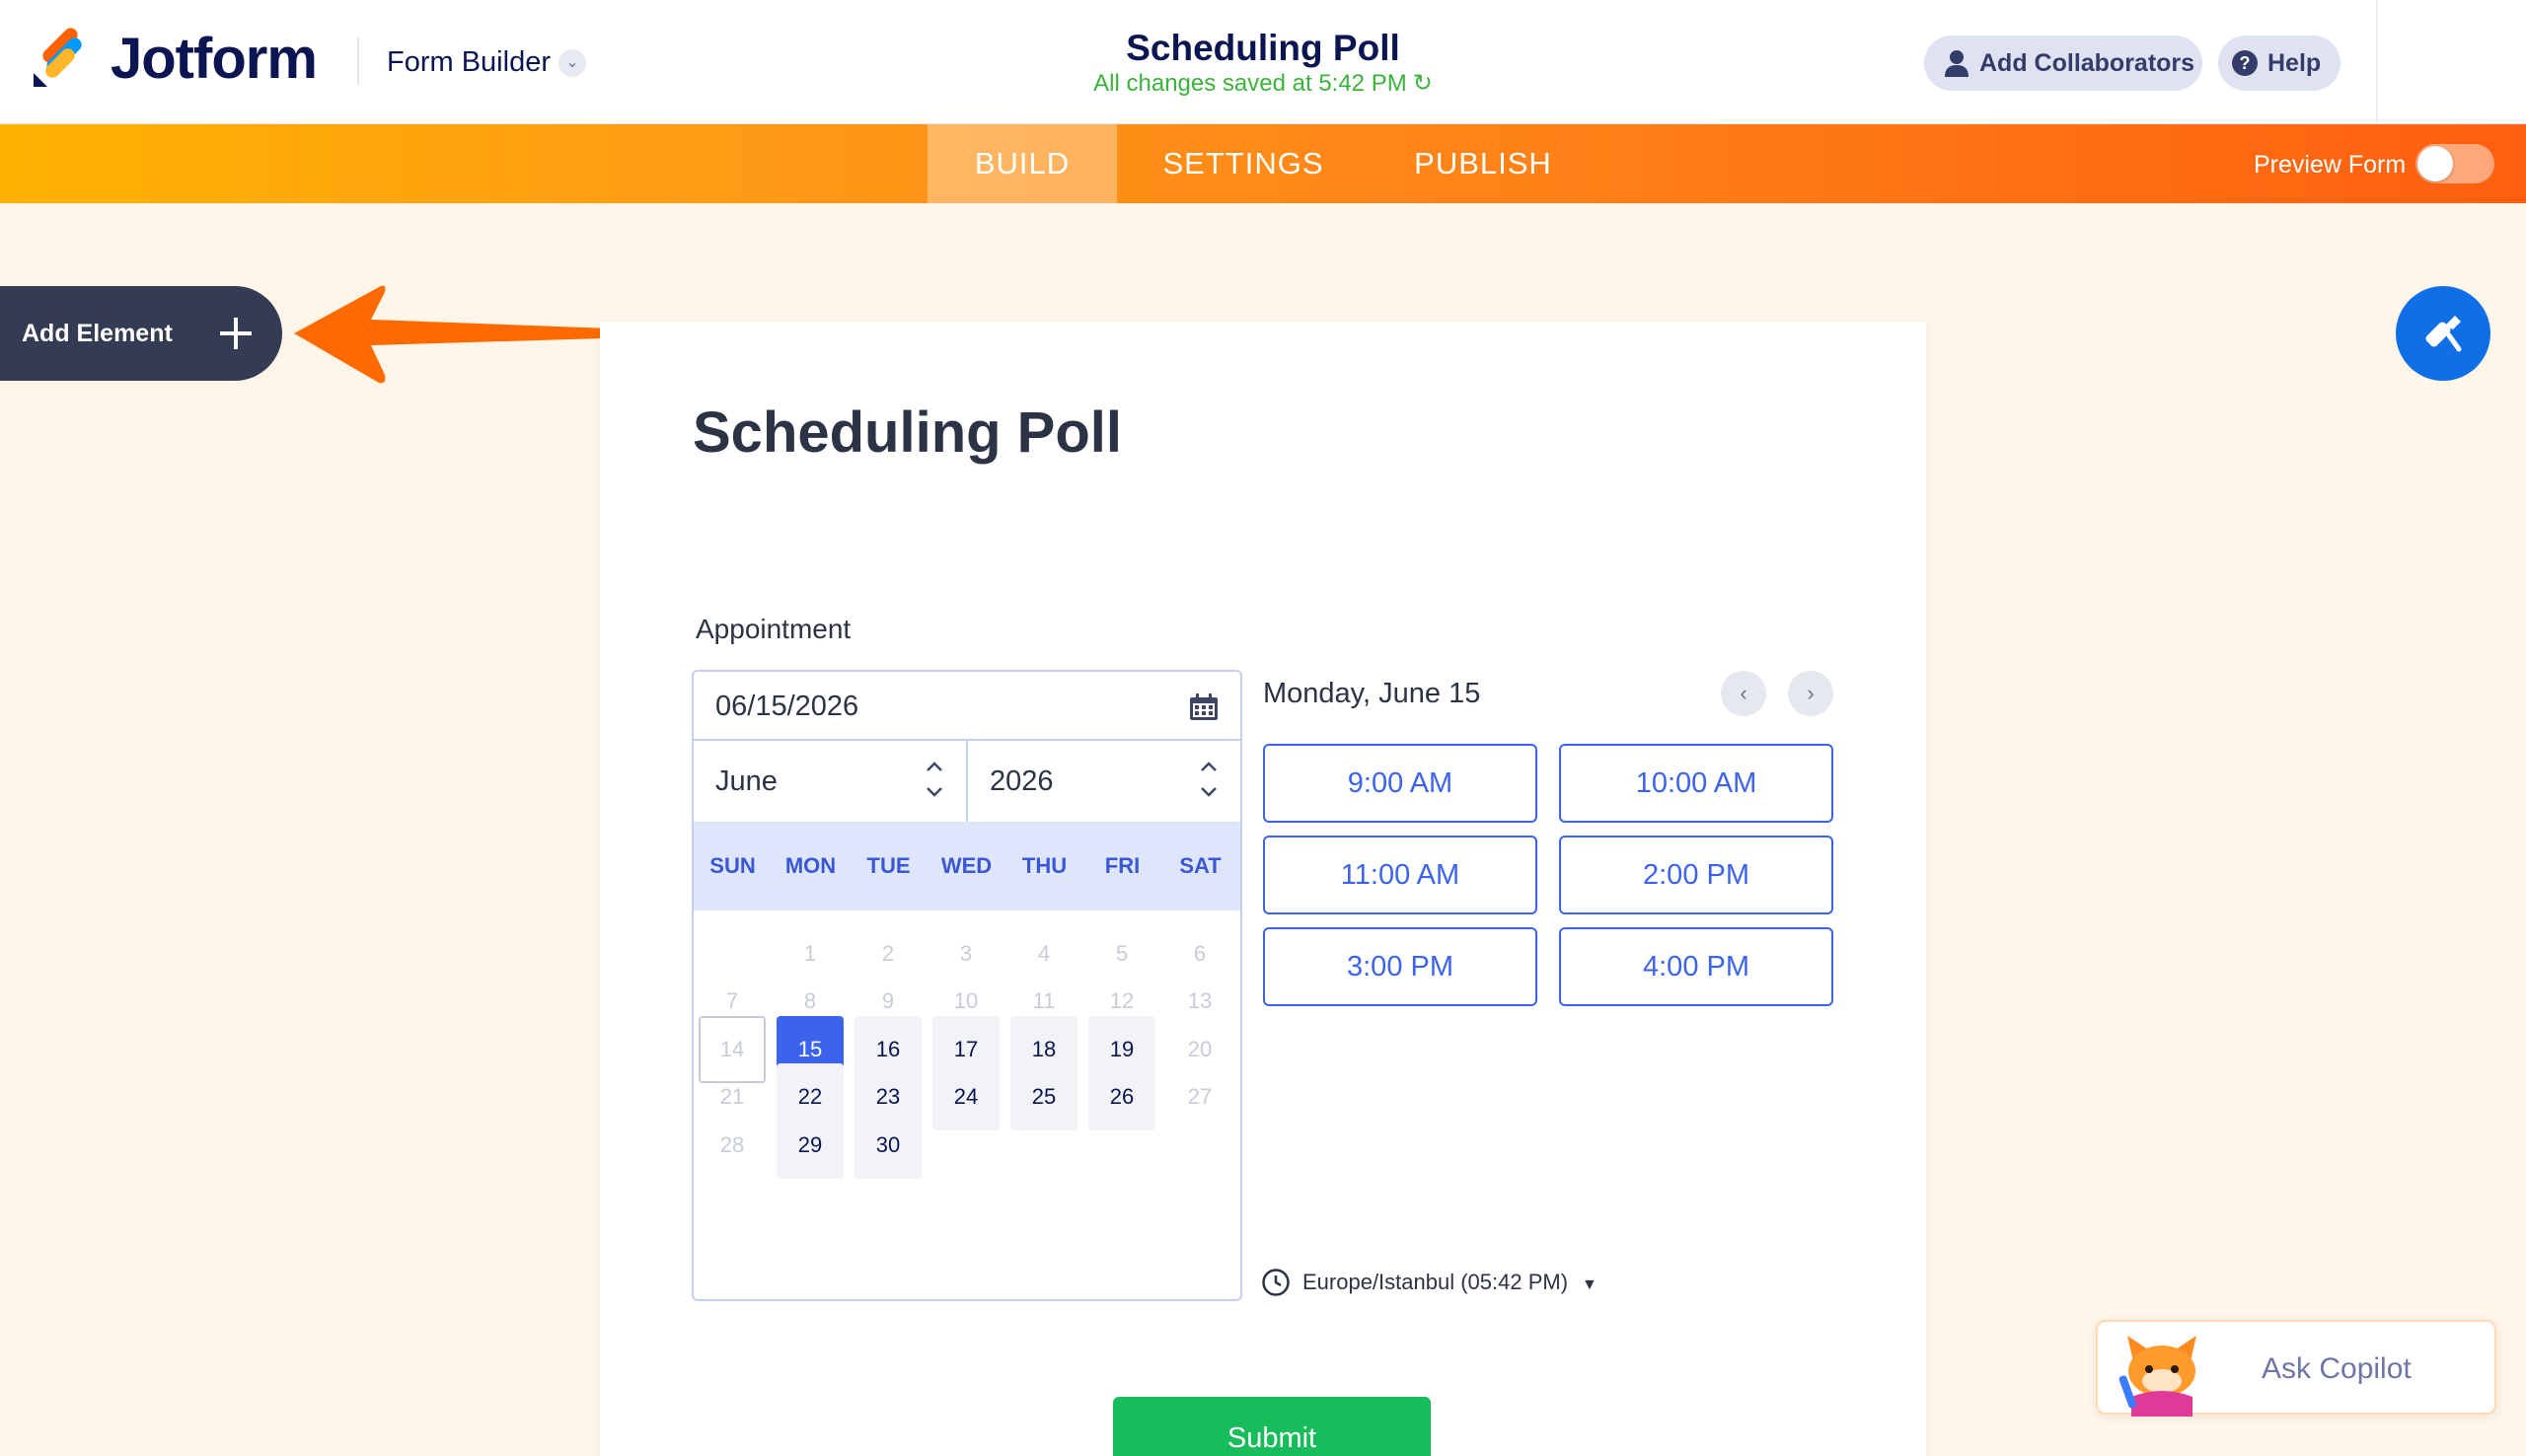 The image size is (2526, 1456). I want to click on preview-form-label: Preview Form, so click(2330, 165).